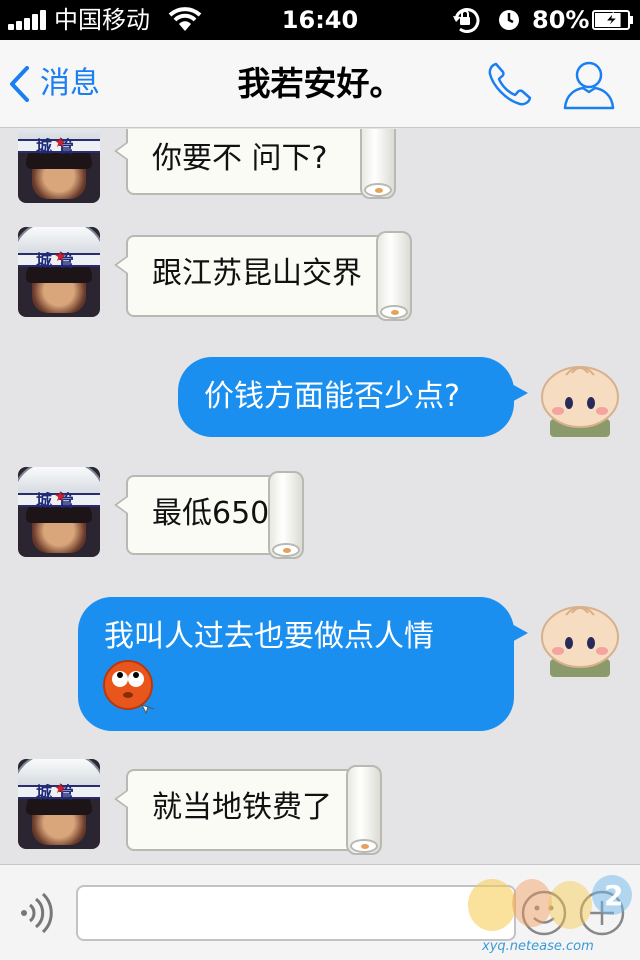 This screenshot has height=960, width=640. Describe the element at coordinates (269, 636) in the screenshot. I see `message-text: 我叫人过去也要做点人情` at that location.